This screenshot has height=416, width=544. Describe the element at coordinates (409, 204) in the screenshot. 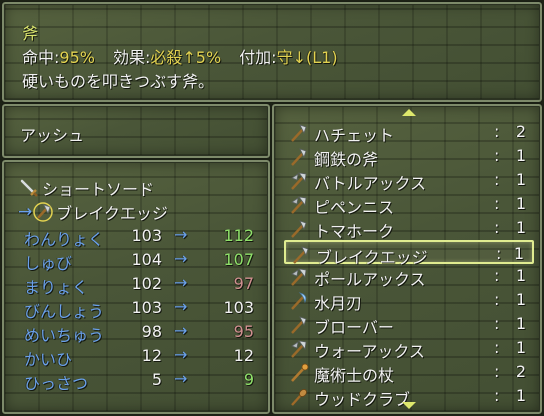

I see `weapon-list-item: ピペンニス:1` at that location.